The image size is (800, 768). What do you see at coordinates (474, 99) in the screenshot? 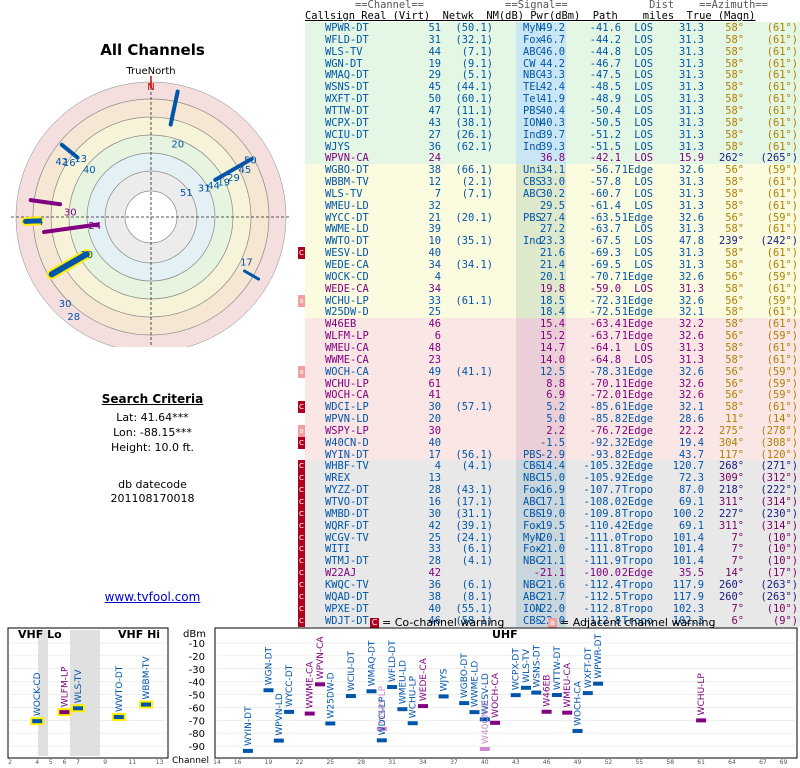
I see `cell-col2: (60.1)` at bounding box center [474, 99].